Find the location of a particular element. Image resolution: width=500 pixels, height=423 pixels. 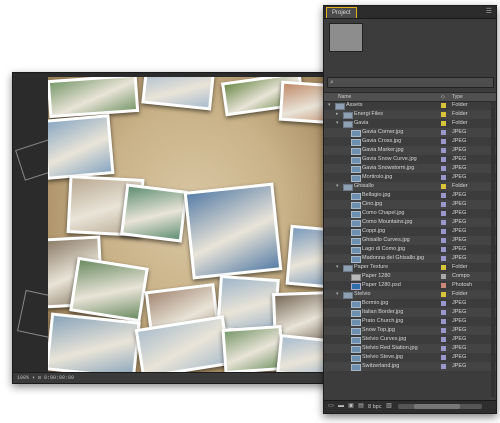

file-row: Como Chapel.jpg JPEG is located at coordinates (410, 213).